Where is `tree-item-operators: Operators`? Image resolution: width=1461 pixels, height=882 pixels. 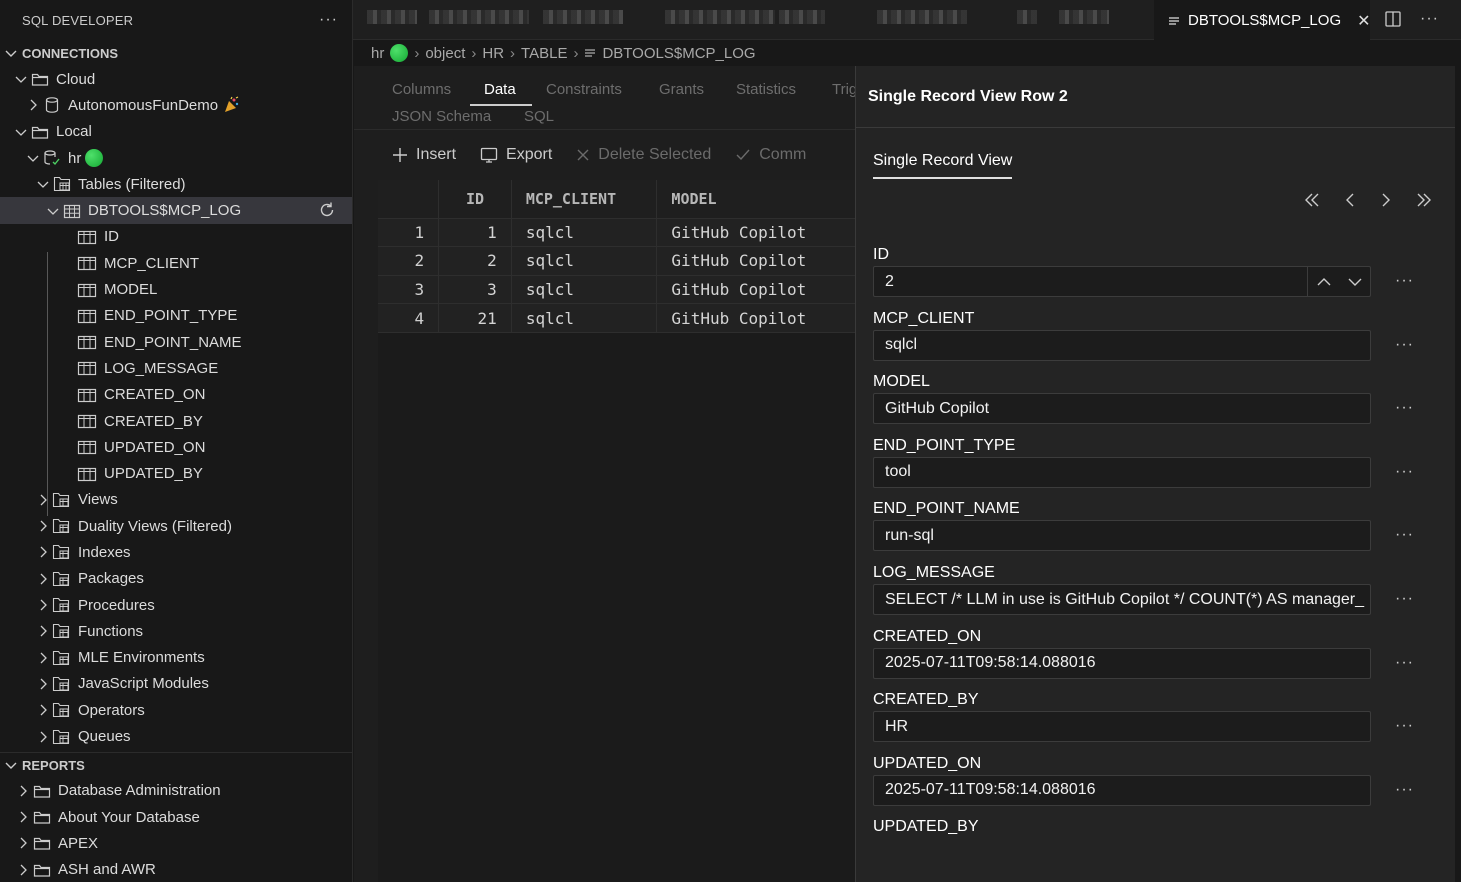 tree-item-operators: Operators is located at coordinates (176, 710).